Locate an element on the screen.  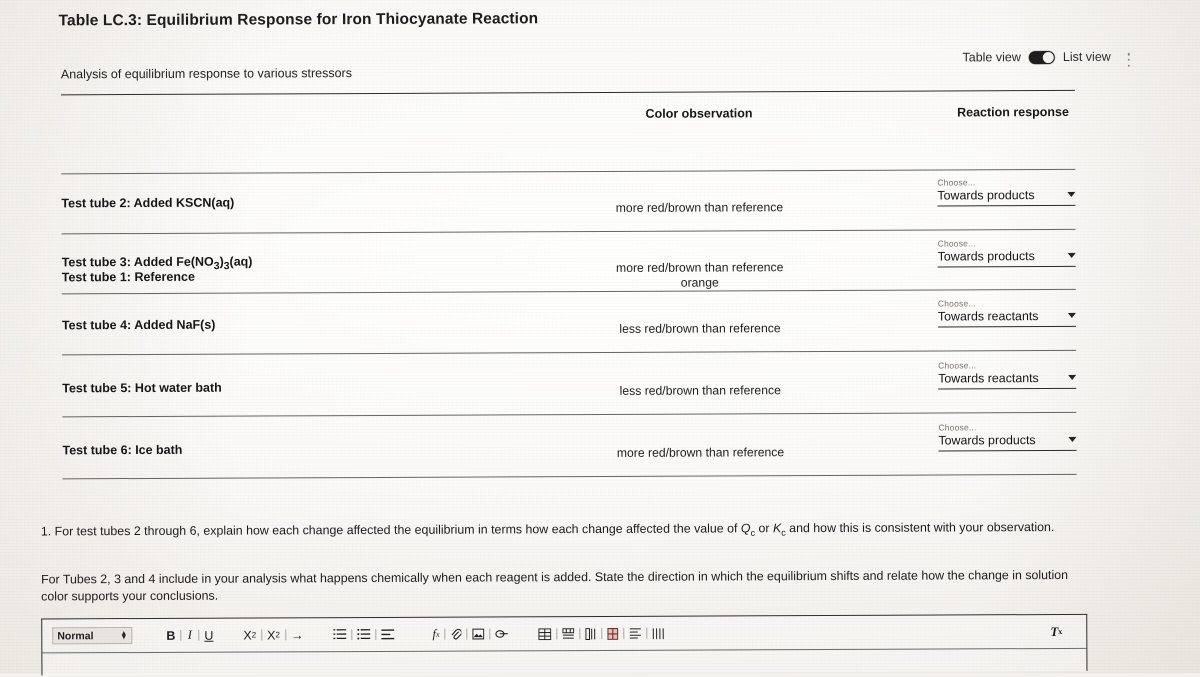
style-select-value: Normal is located at coordinates (75, 635).